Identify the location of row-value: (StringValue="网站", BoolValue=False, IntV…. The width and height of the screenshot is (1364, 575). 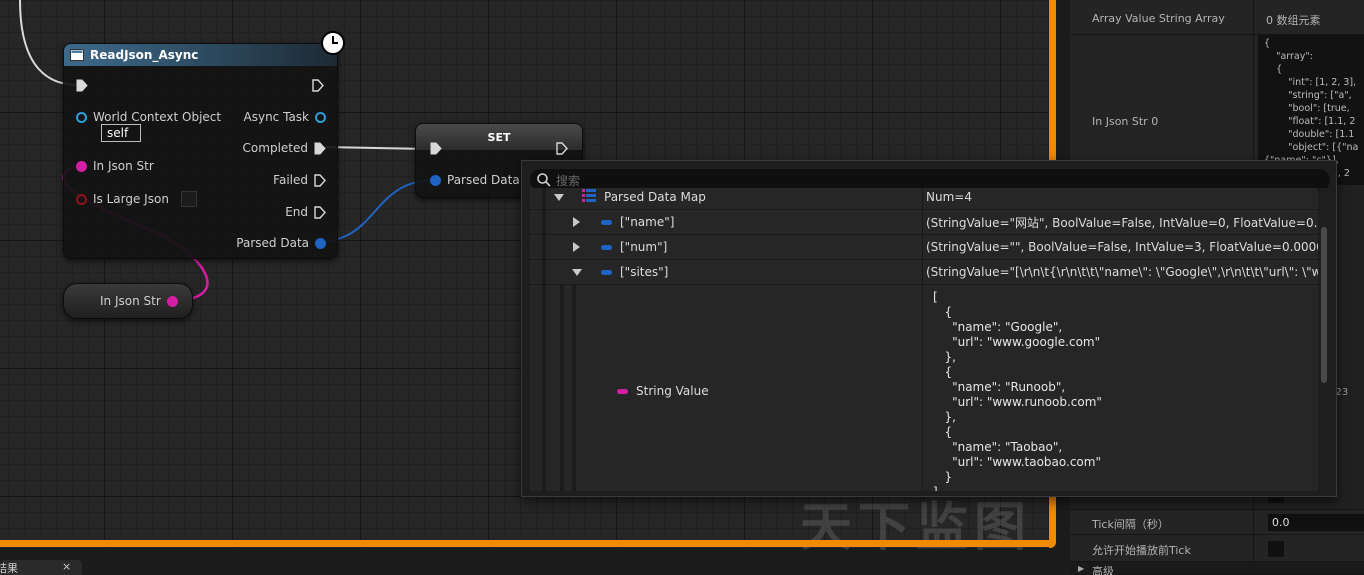
(1122, 222).